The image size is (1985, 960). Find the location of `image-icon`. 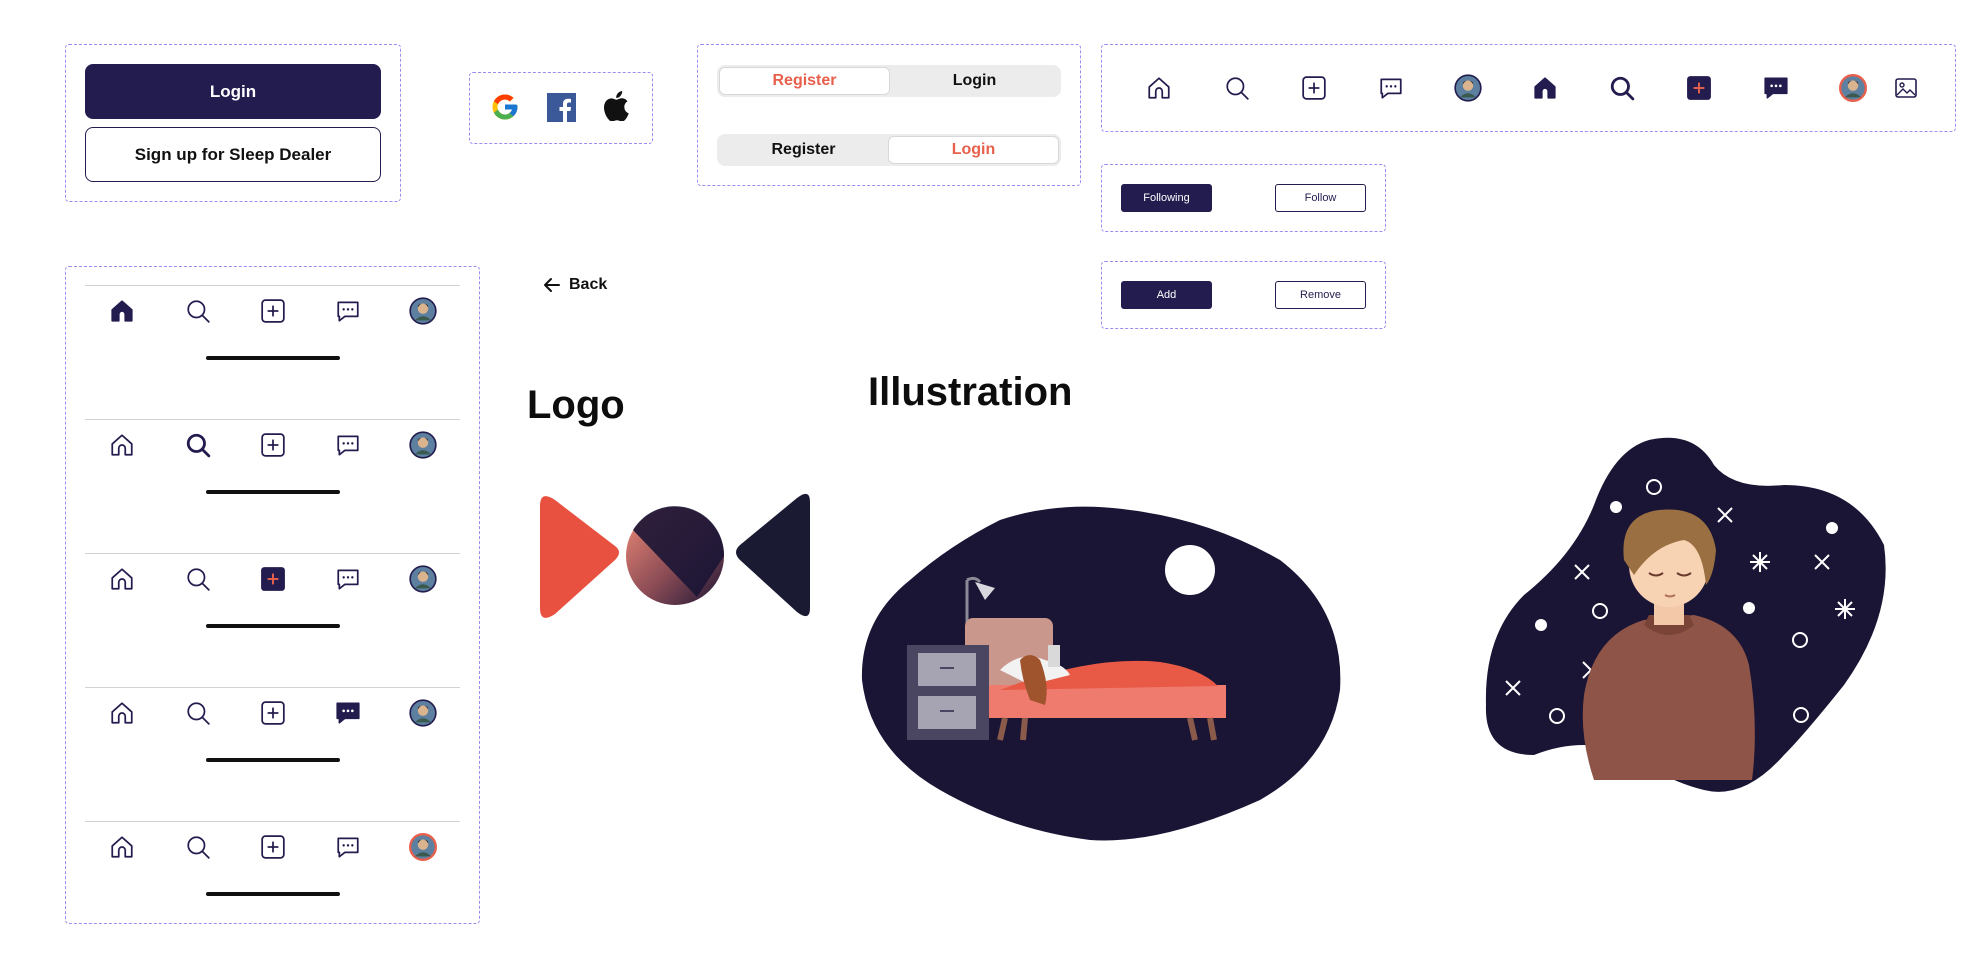

image-icon is located at coordinates (1906, 88).